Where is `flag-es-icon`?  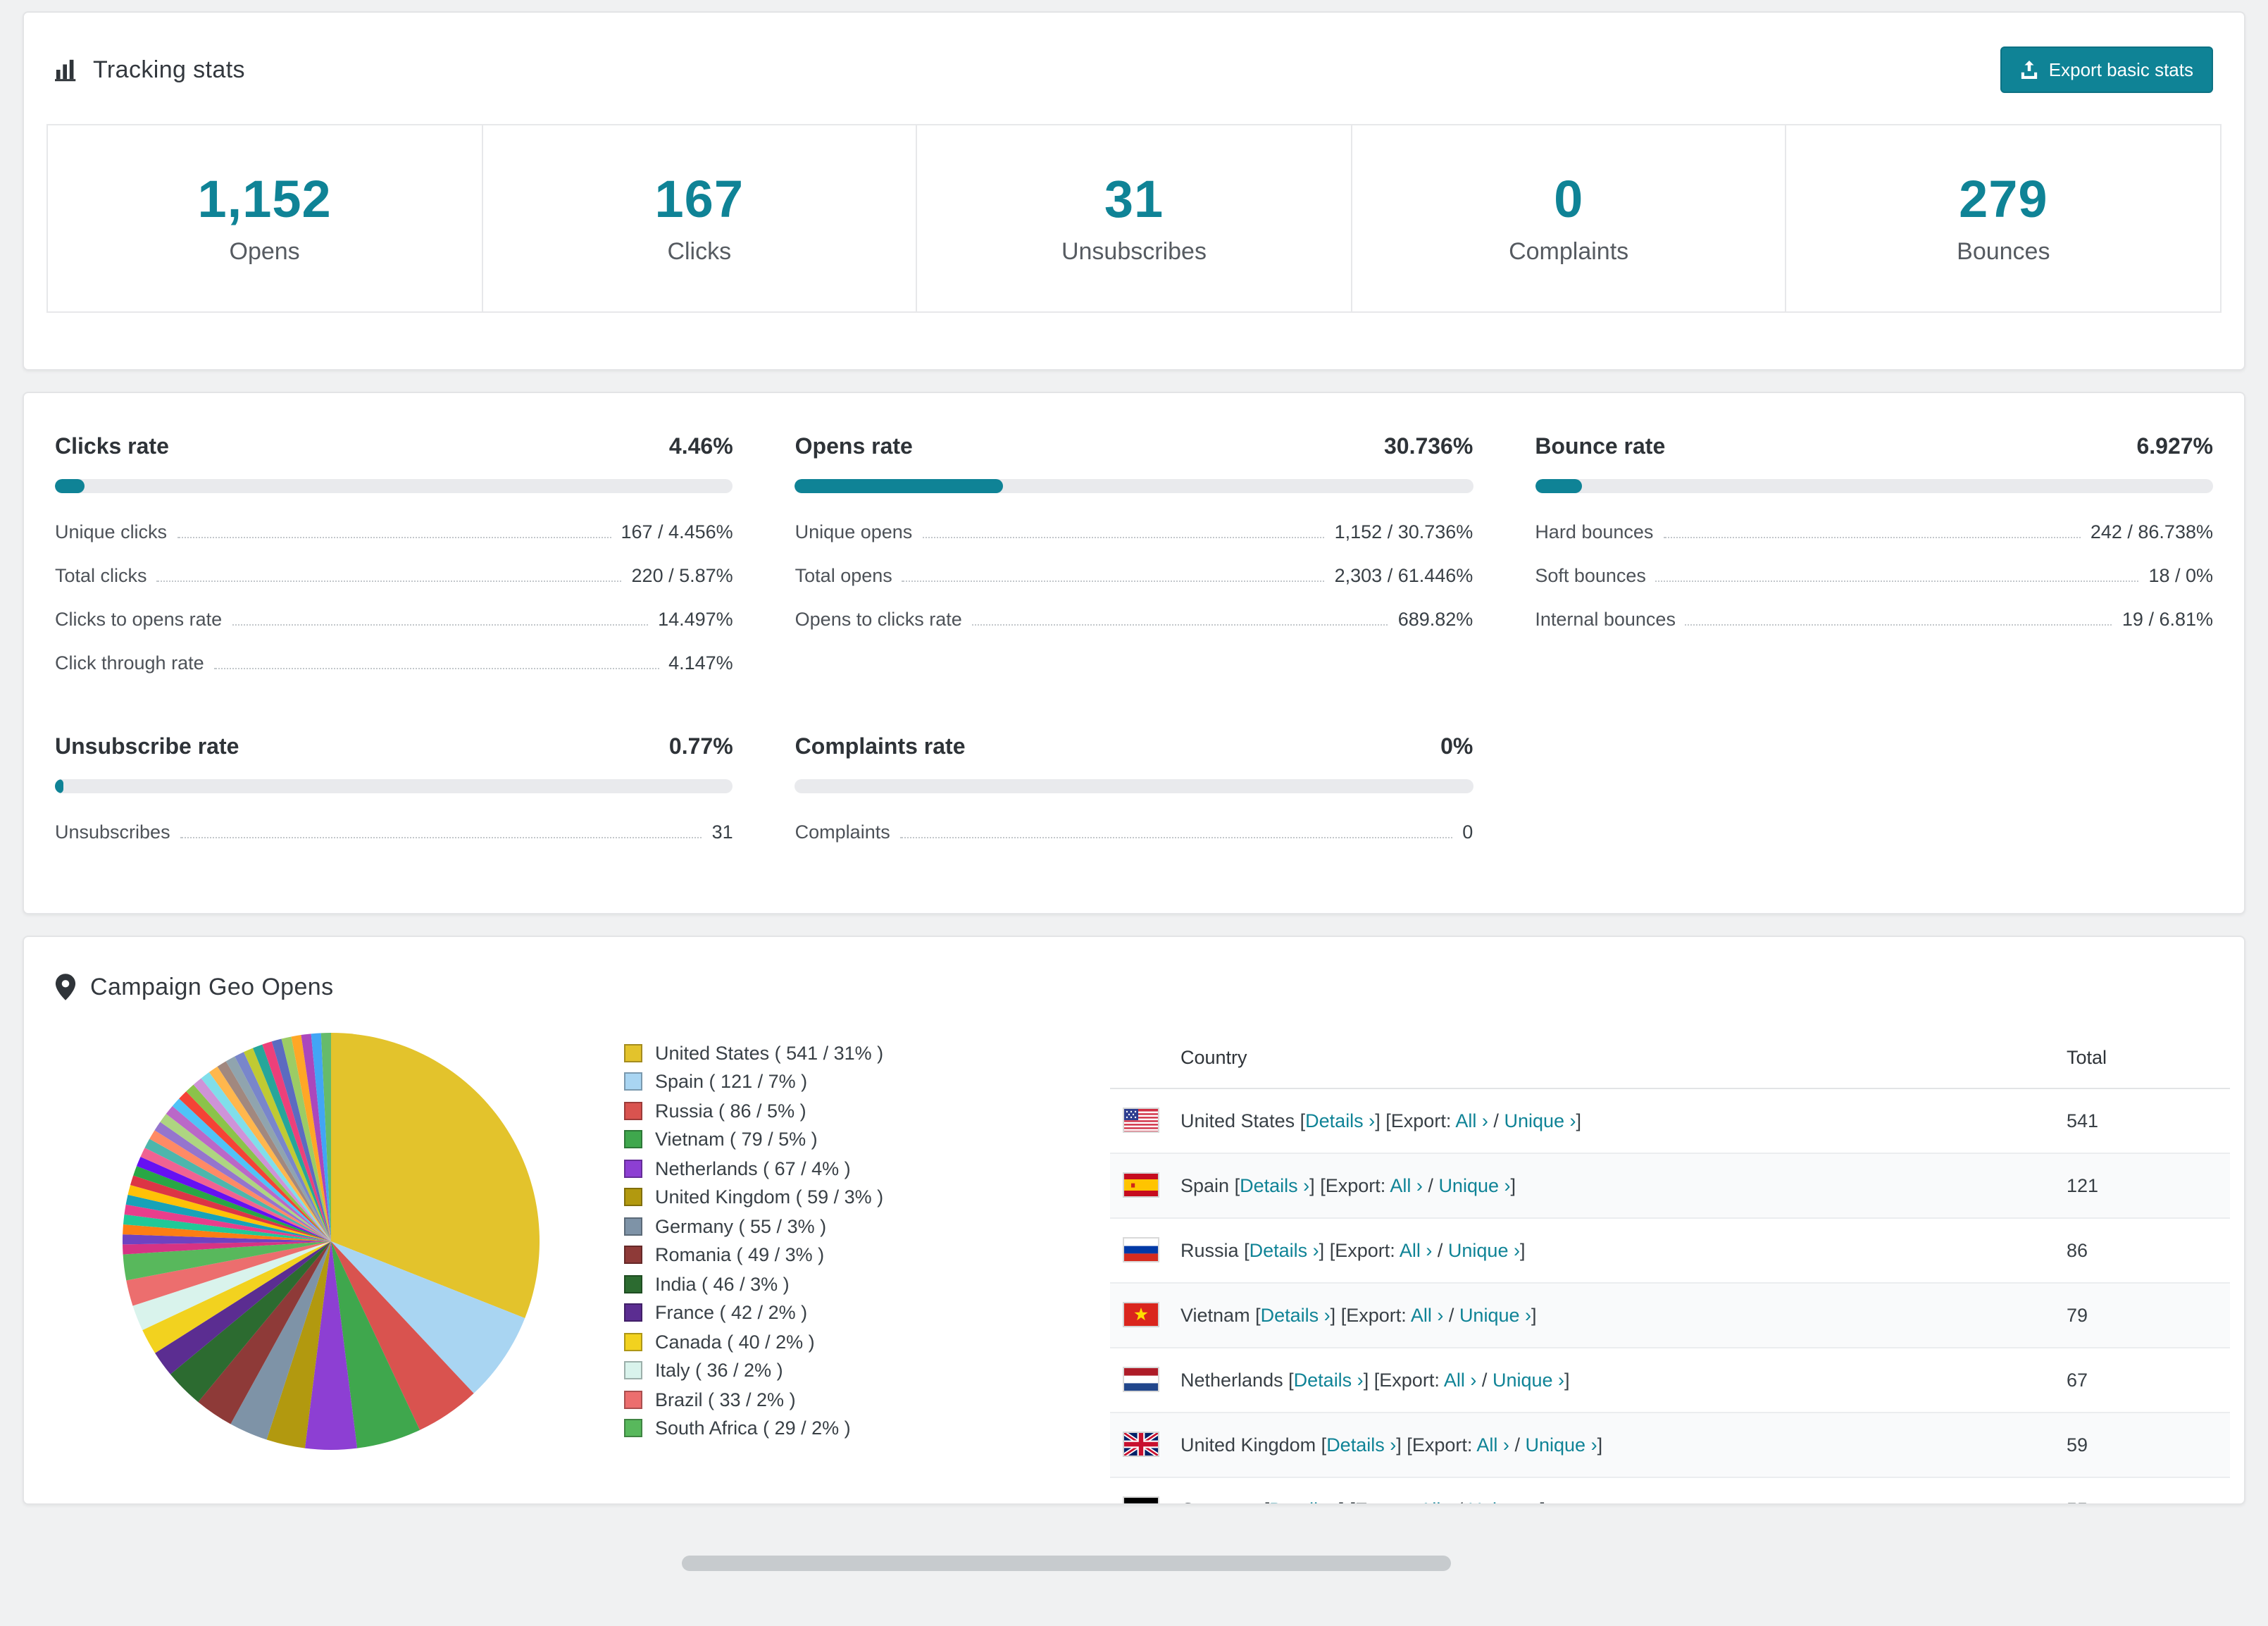 flag-es-icon is located at coordinates (1141, 1186).